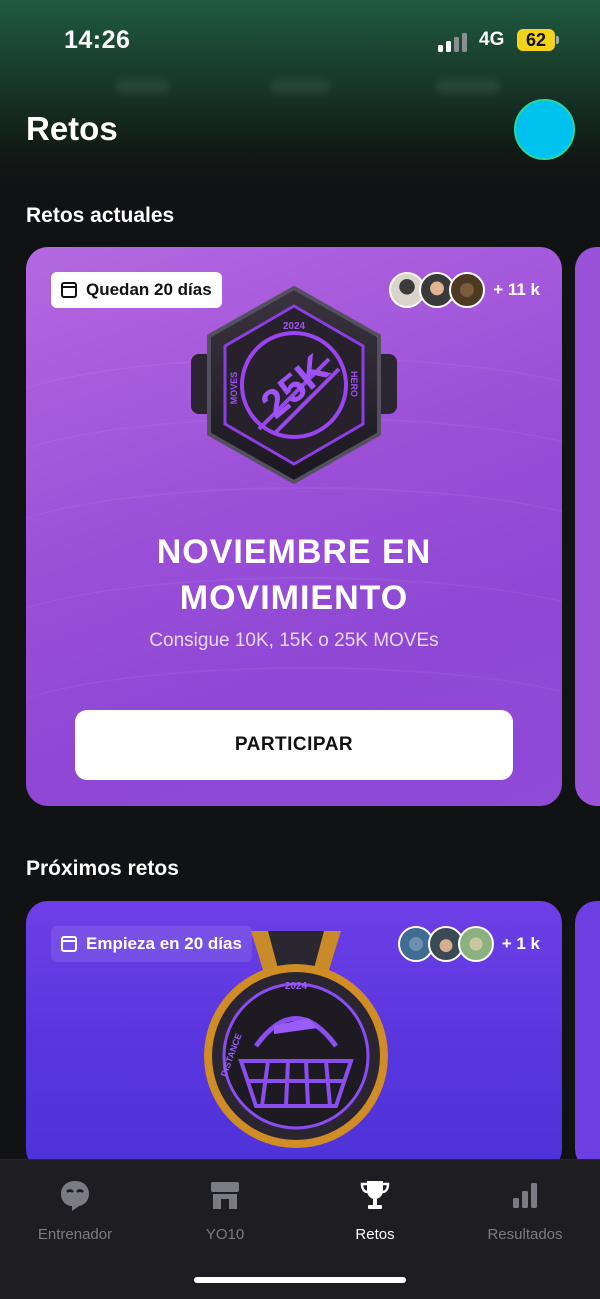 The image size is (600, 1299). Describe the element at coordinates (97, 40) in the screenshot. I see `status-time: 14:26` at that location.